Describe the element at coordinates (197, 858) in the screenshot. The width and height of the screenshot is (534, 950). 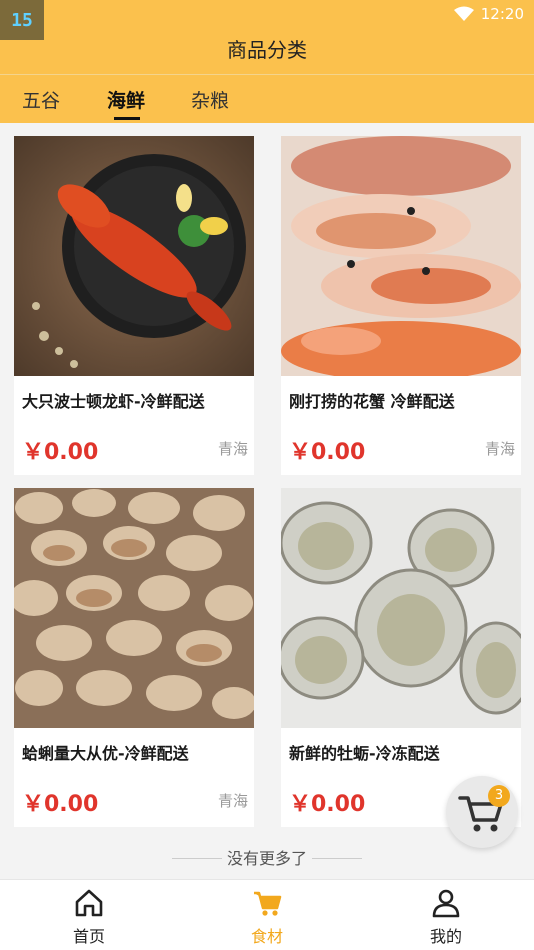
I see `end-line-left` at that location.